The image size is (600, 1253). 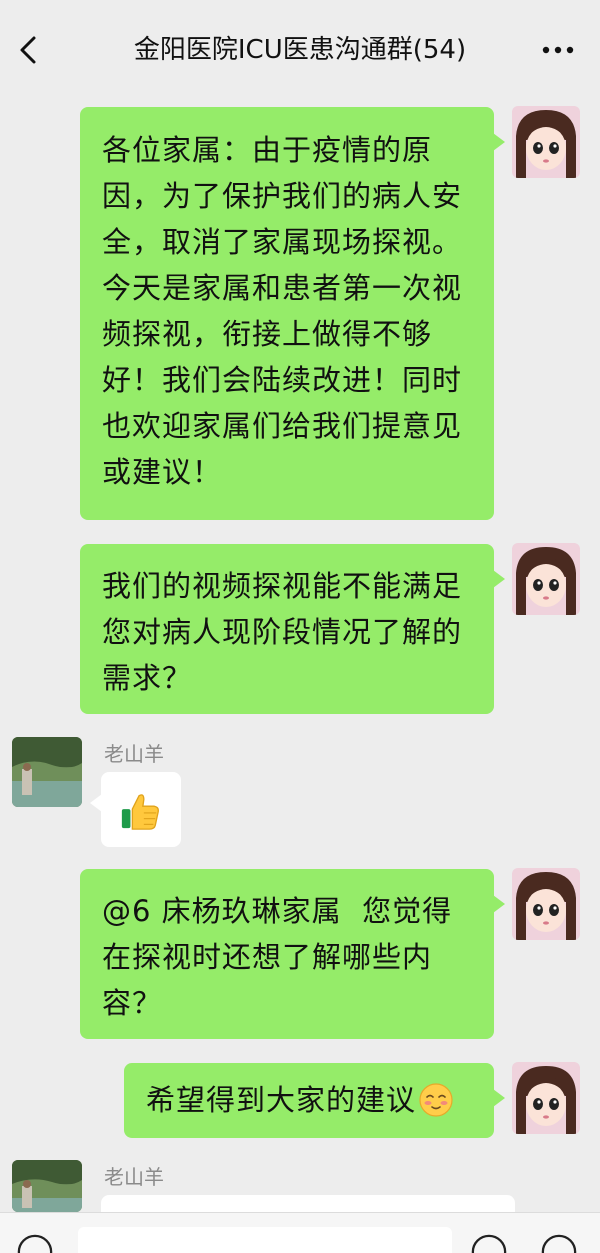 What do you see at coordinates (436, 1099) in the screenshot?
I see `shy-smile-emoji` at bounding box center [436, 1099].